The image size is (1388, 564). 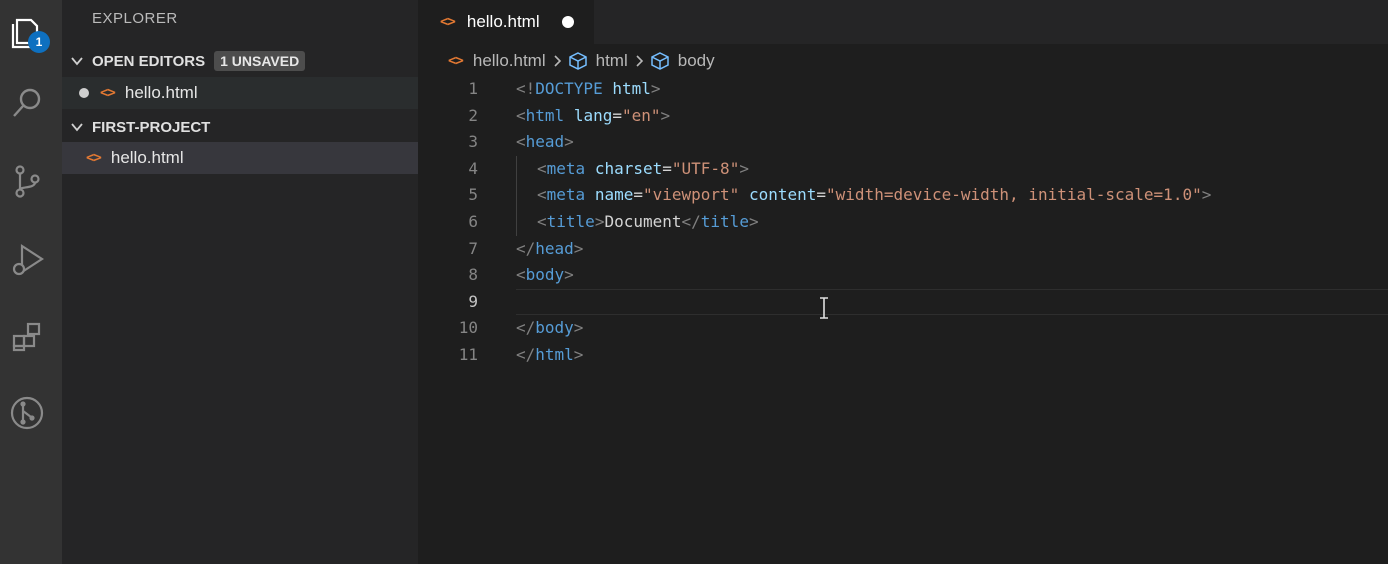 I want to click on tab-label: hello.html, so click(x=503, y=21).